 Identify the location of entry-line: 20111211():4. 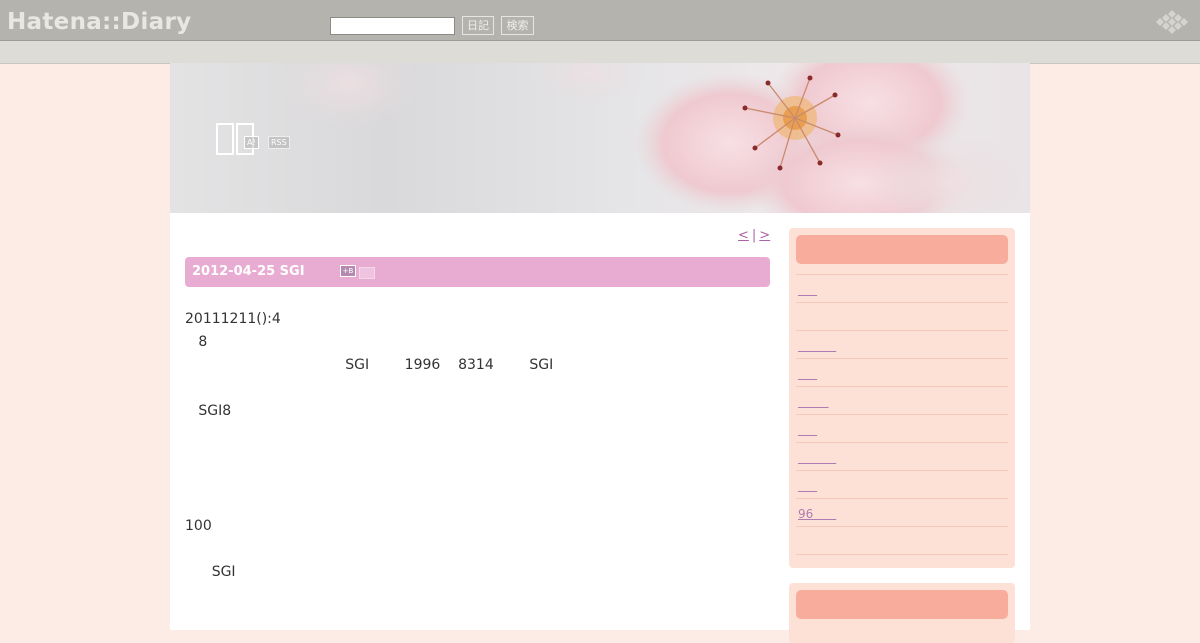
(233, 319).